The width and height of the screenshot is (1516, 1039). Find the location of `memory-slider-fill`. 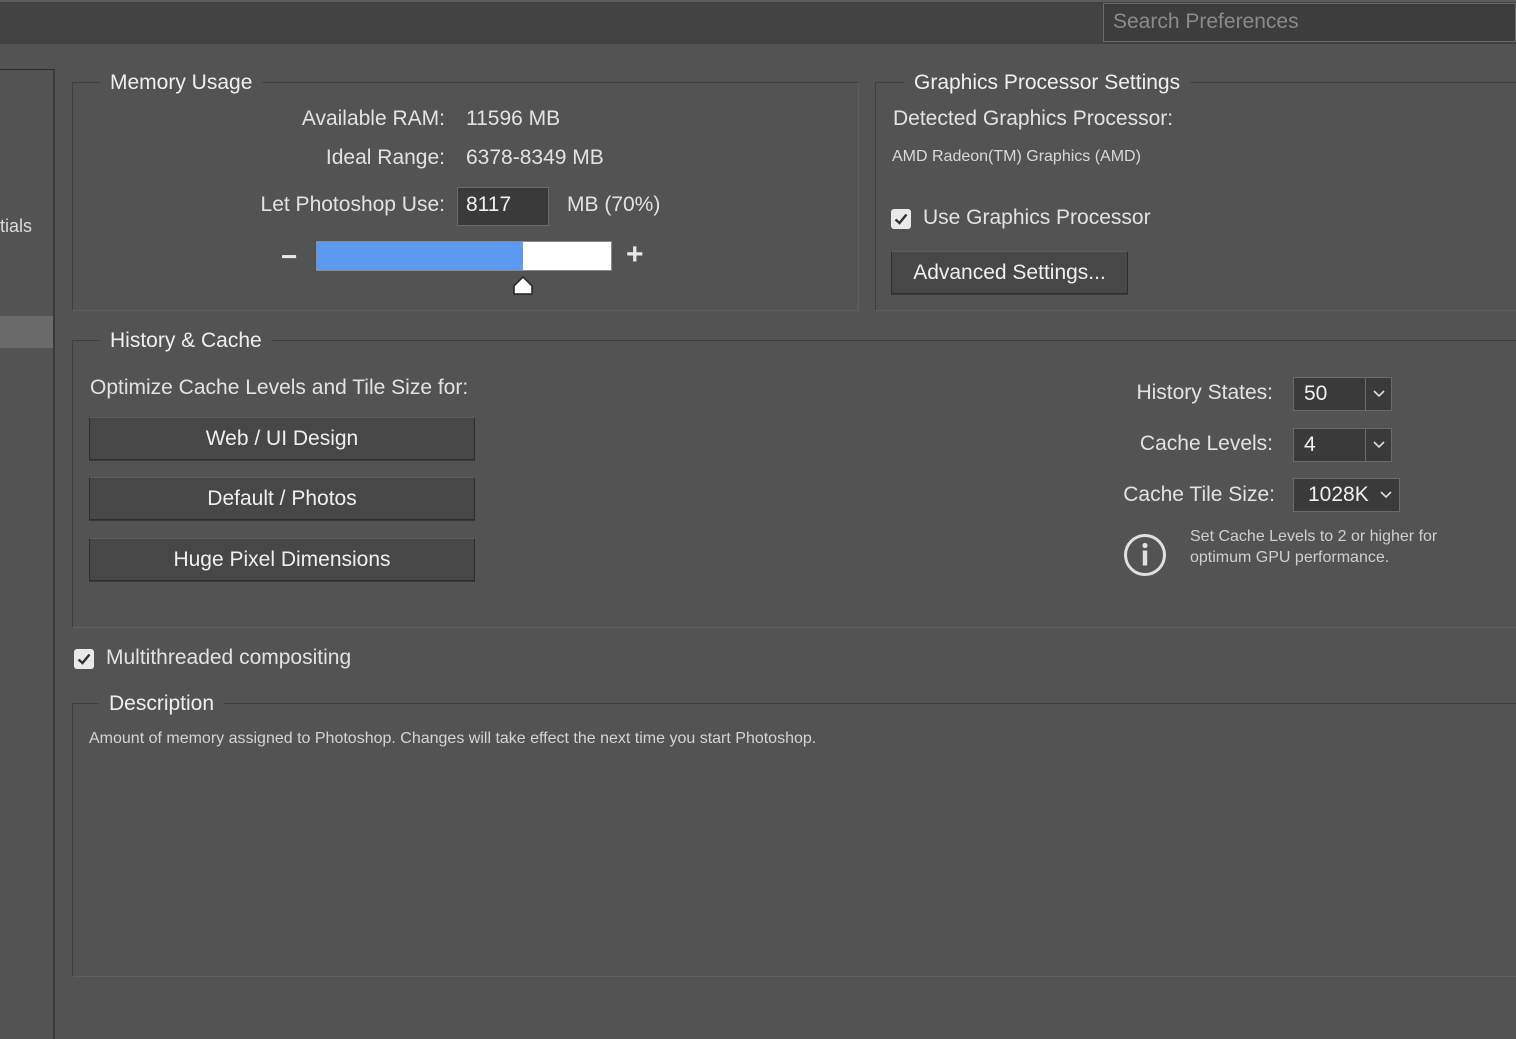

memory-slider-fill is located at coordinates (420, 256).